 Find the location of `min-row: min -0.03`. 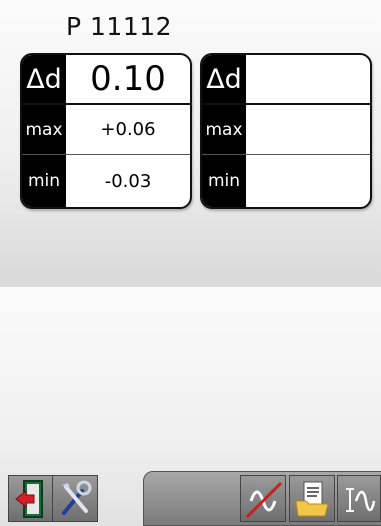

min-row: min -0.03 is located at coordinates (106, 181).